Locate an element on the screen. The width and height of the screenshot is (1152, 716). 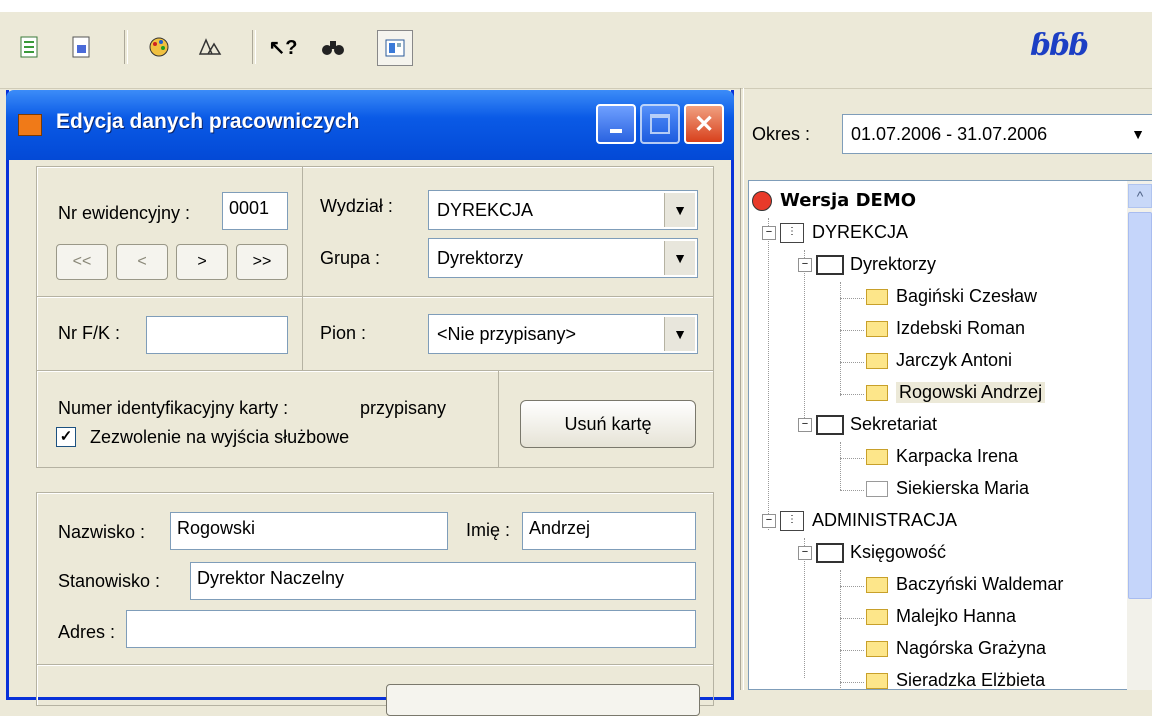
panel-separator is located at coordinates (742, 389).